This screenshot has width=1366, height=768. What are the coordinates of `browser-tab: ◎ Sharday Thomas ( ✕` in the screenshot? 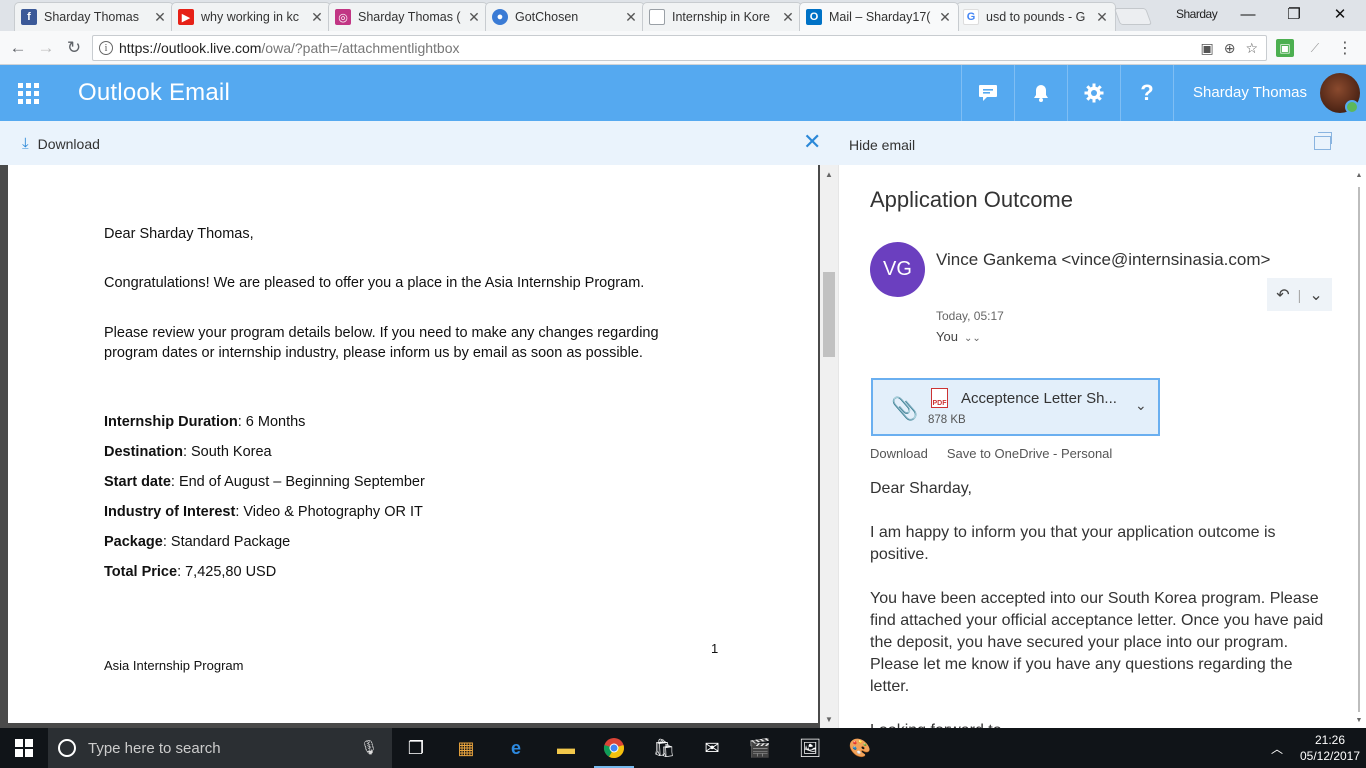 It's located at (408, 16).